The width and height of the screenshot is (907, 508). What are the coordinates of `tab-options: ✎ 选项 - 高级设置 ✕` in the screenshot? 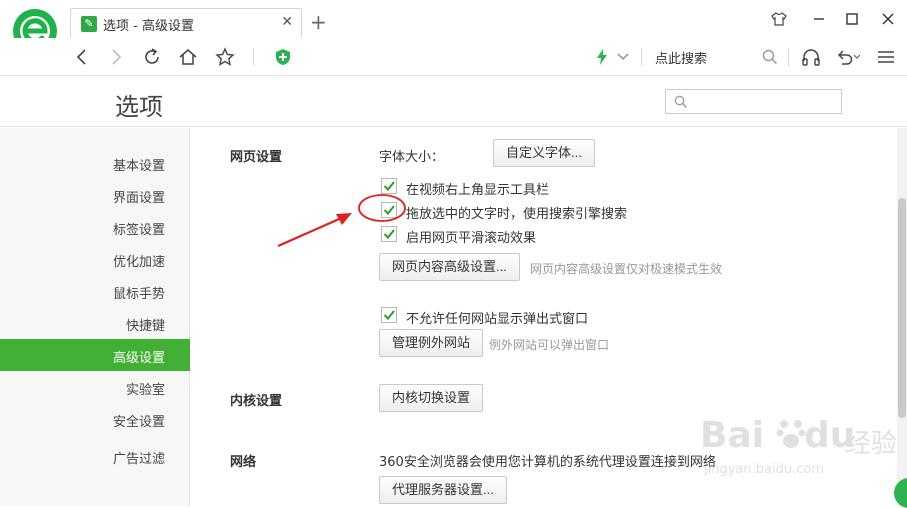 It's located at (186, 23).